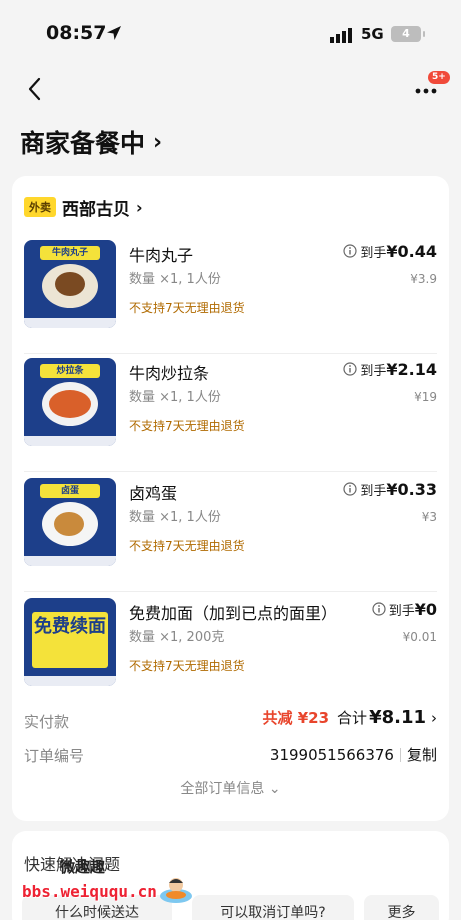  I want to click on payment-row: 实付款 共减 ¥23 合计 ¥8.11 ›, so click(230, 720).